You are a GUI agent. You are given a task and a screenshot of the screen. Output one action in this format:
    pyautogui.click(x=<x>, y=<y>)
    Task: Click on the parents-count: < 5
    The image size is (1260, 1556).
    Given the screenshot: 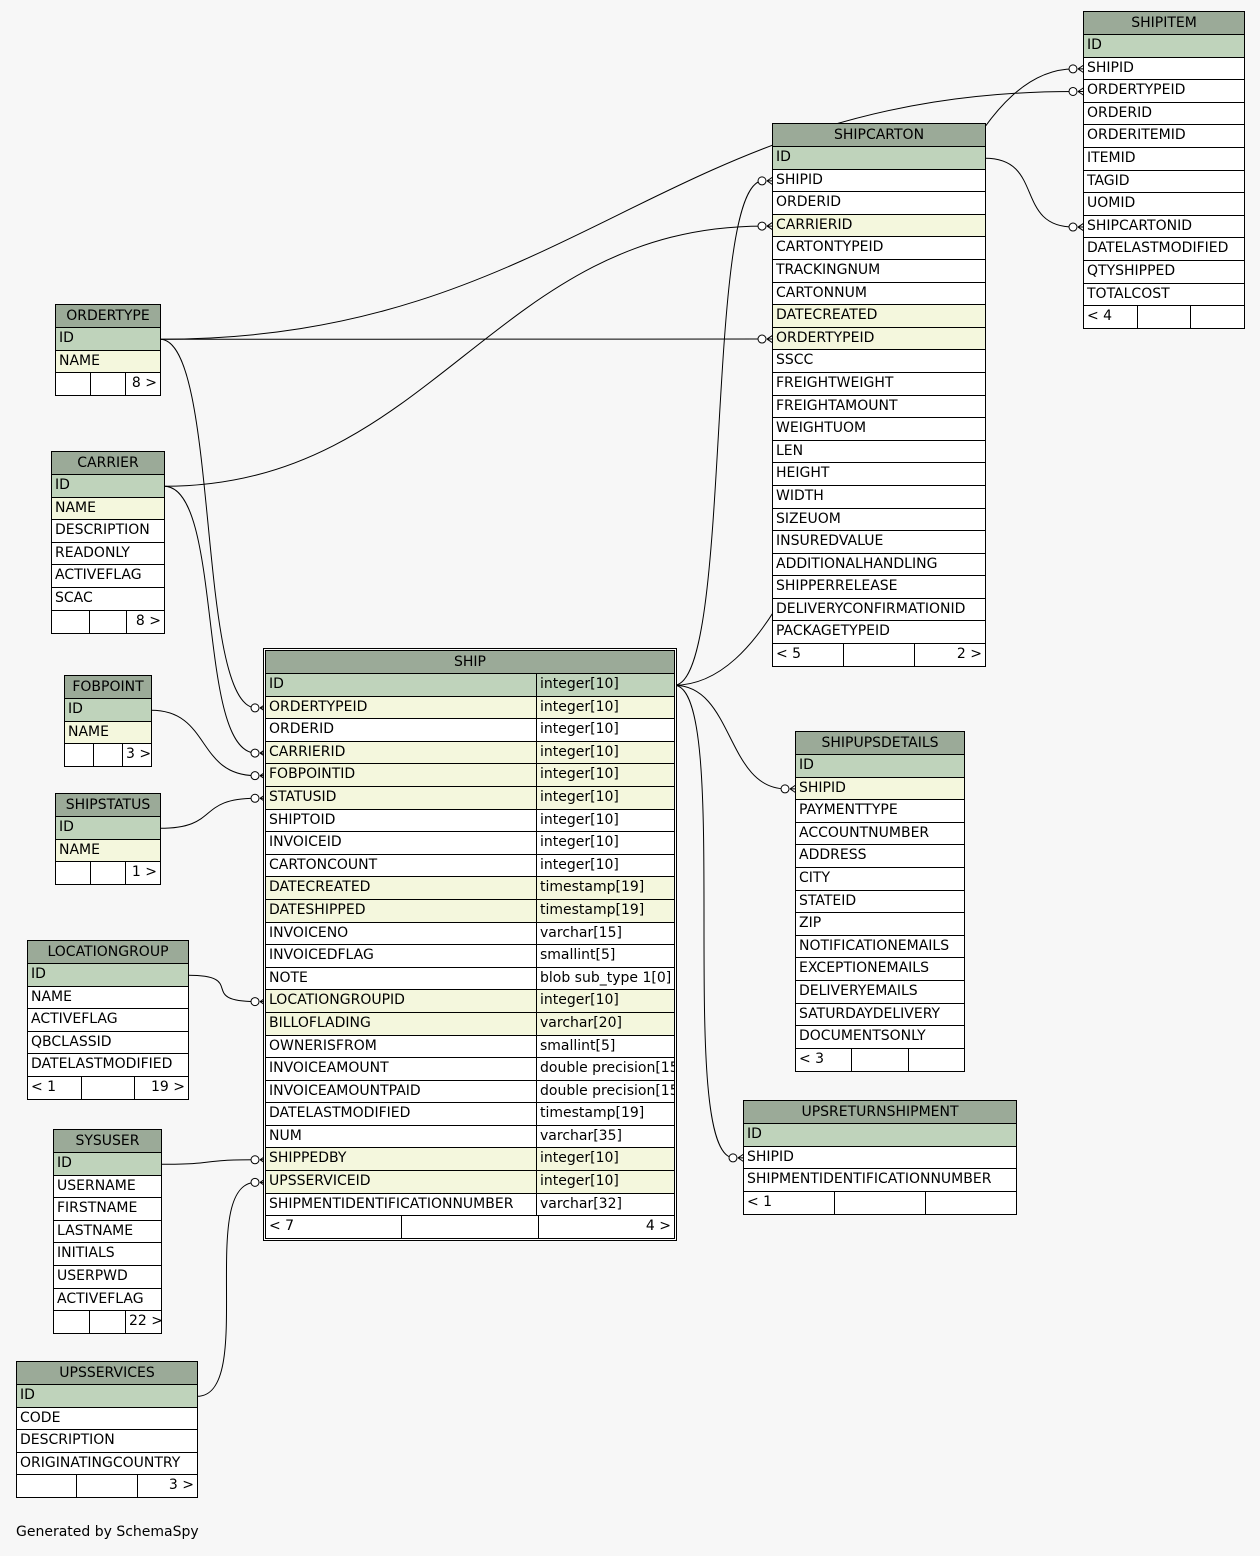 What is the action you would take?
    pyautogui.click(x=808, y=655)
    